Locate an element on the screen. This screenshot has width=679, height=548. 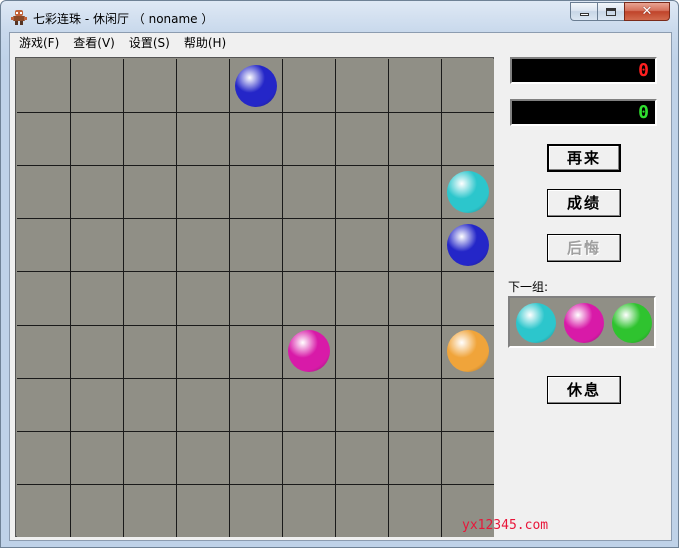
rest-button: 休息 is located at coordinates (584, 390).